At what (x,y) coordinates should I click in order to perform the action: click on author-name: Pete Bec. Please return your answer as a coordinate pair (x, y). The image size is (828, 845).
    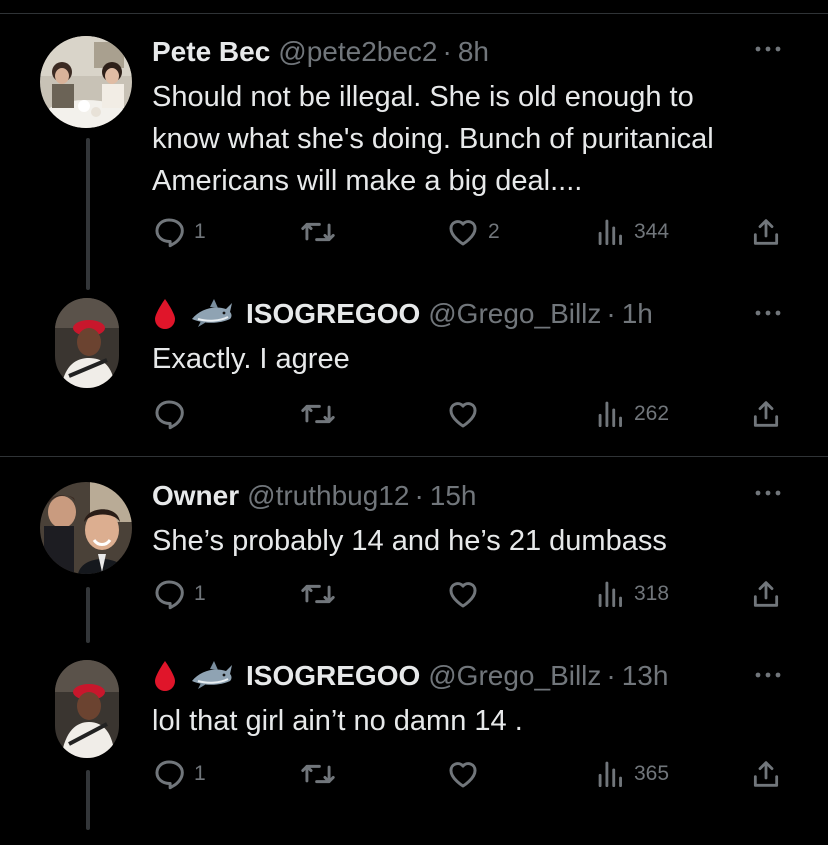
    Looking at the image, I should click on (211, 52).